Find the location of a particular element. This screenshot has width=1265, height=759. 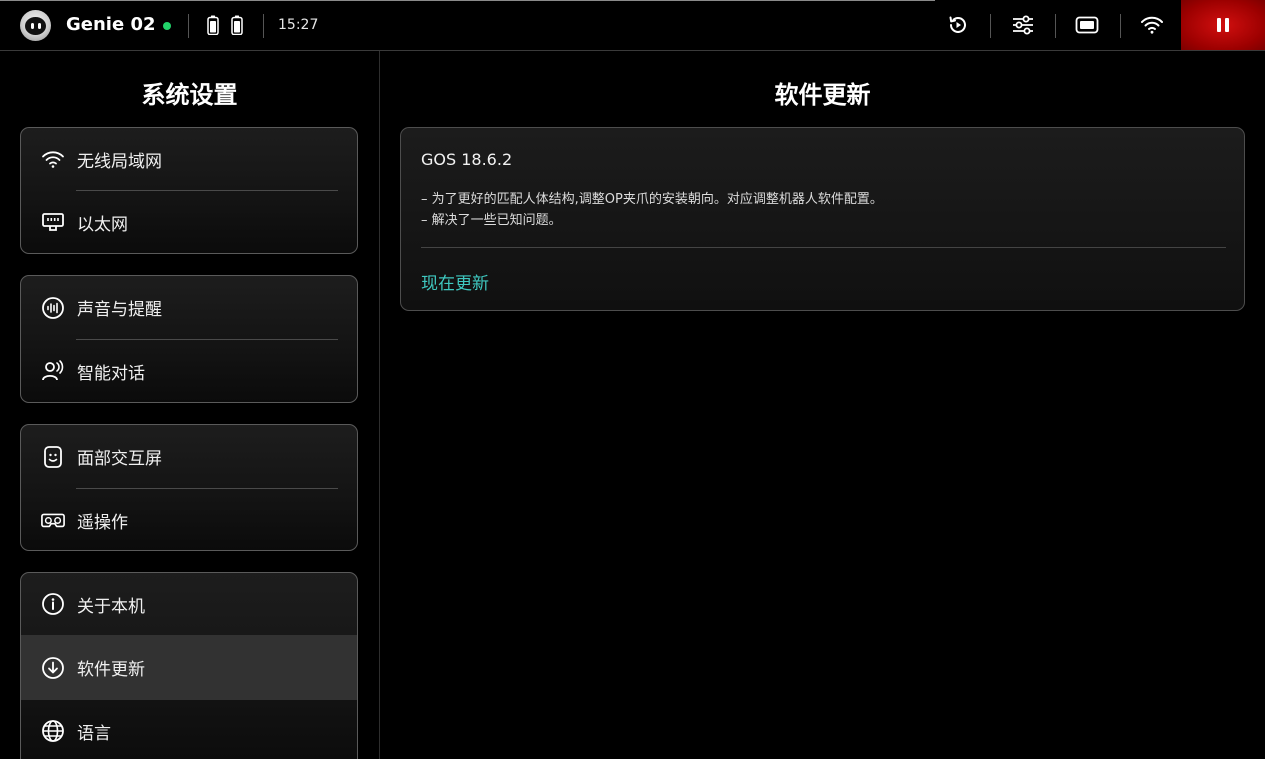

sidebar-item-software-update: 软件更新 is located at coordinates (189, 667).